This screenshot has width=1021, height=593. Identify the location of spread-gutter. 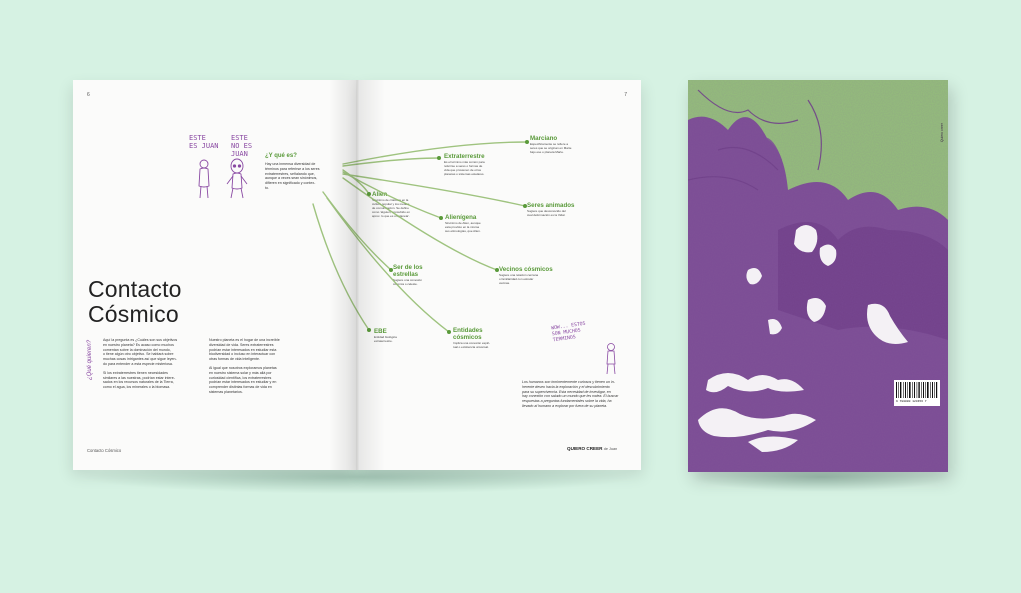
(357, 275).